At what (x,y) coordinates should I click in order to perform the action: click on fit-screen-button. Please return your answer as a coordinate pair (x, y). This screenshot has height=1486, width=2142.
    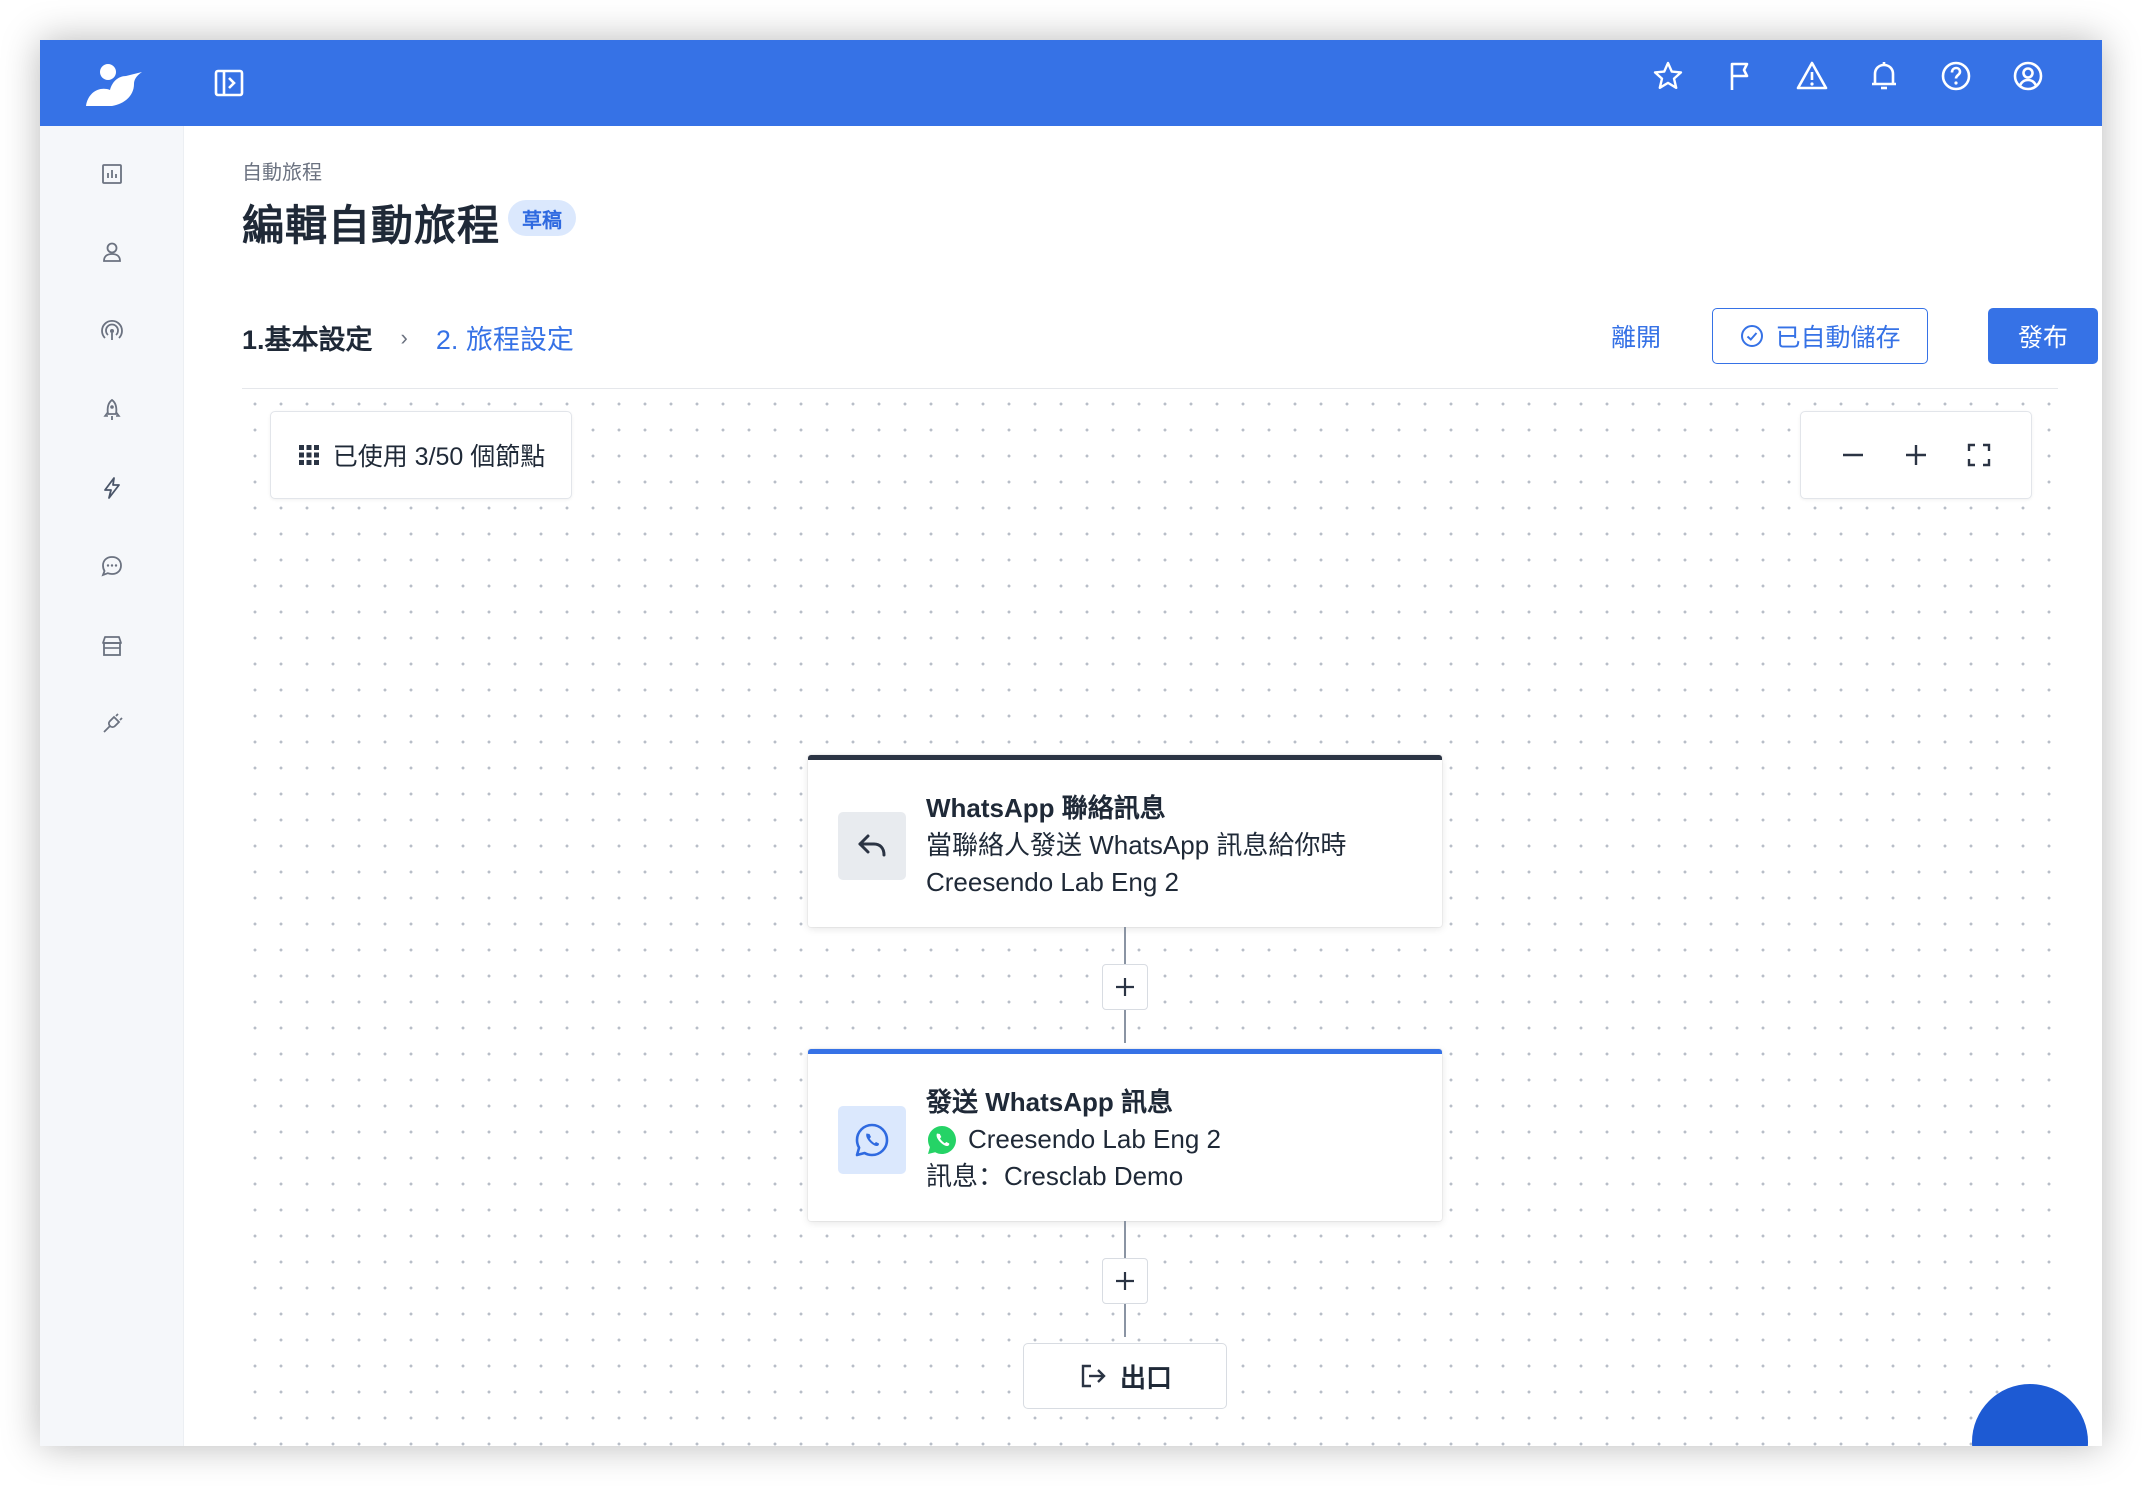
    Looking at the image, I should click on (1979, 455).